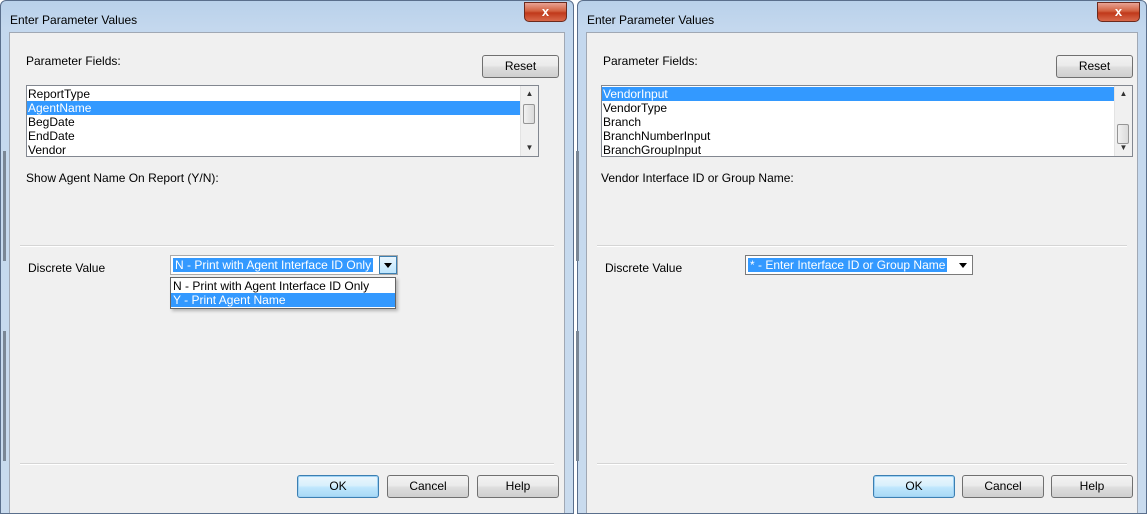 The width and height of the screenshot is (1147, 514). What do you see at coordinates (282, 94) in the screenshot?
I see `list-item: ReportType` at bounding box center [282, 94].